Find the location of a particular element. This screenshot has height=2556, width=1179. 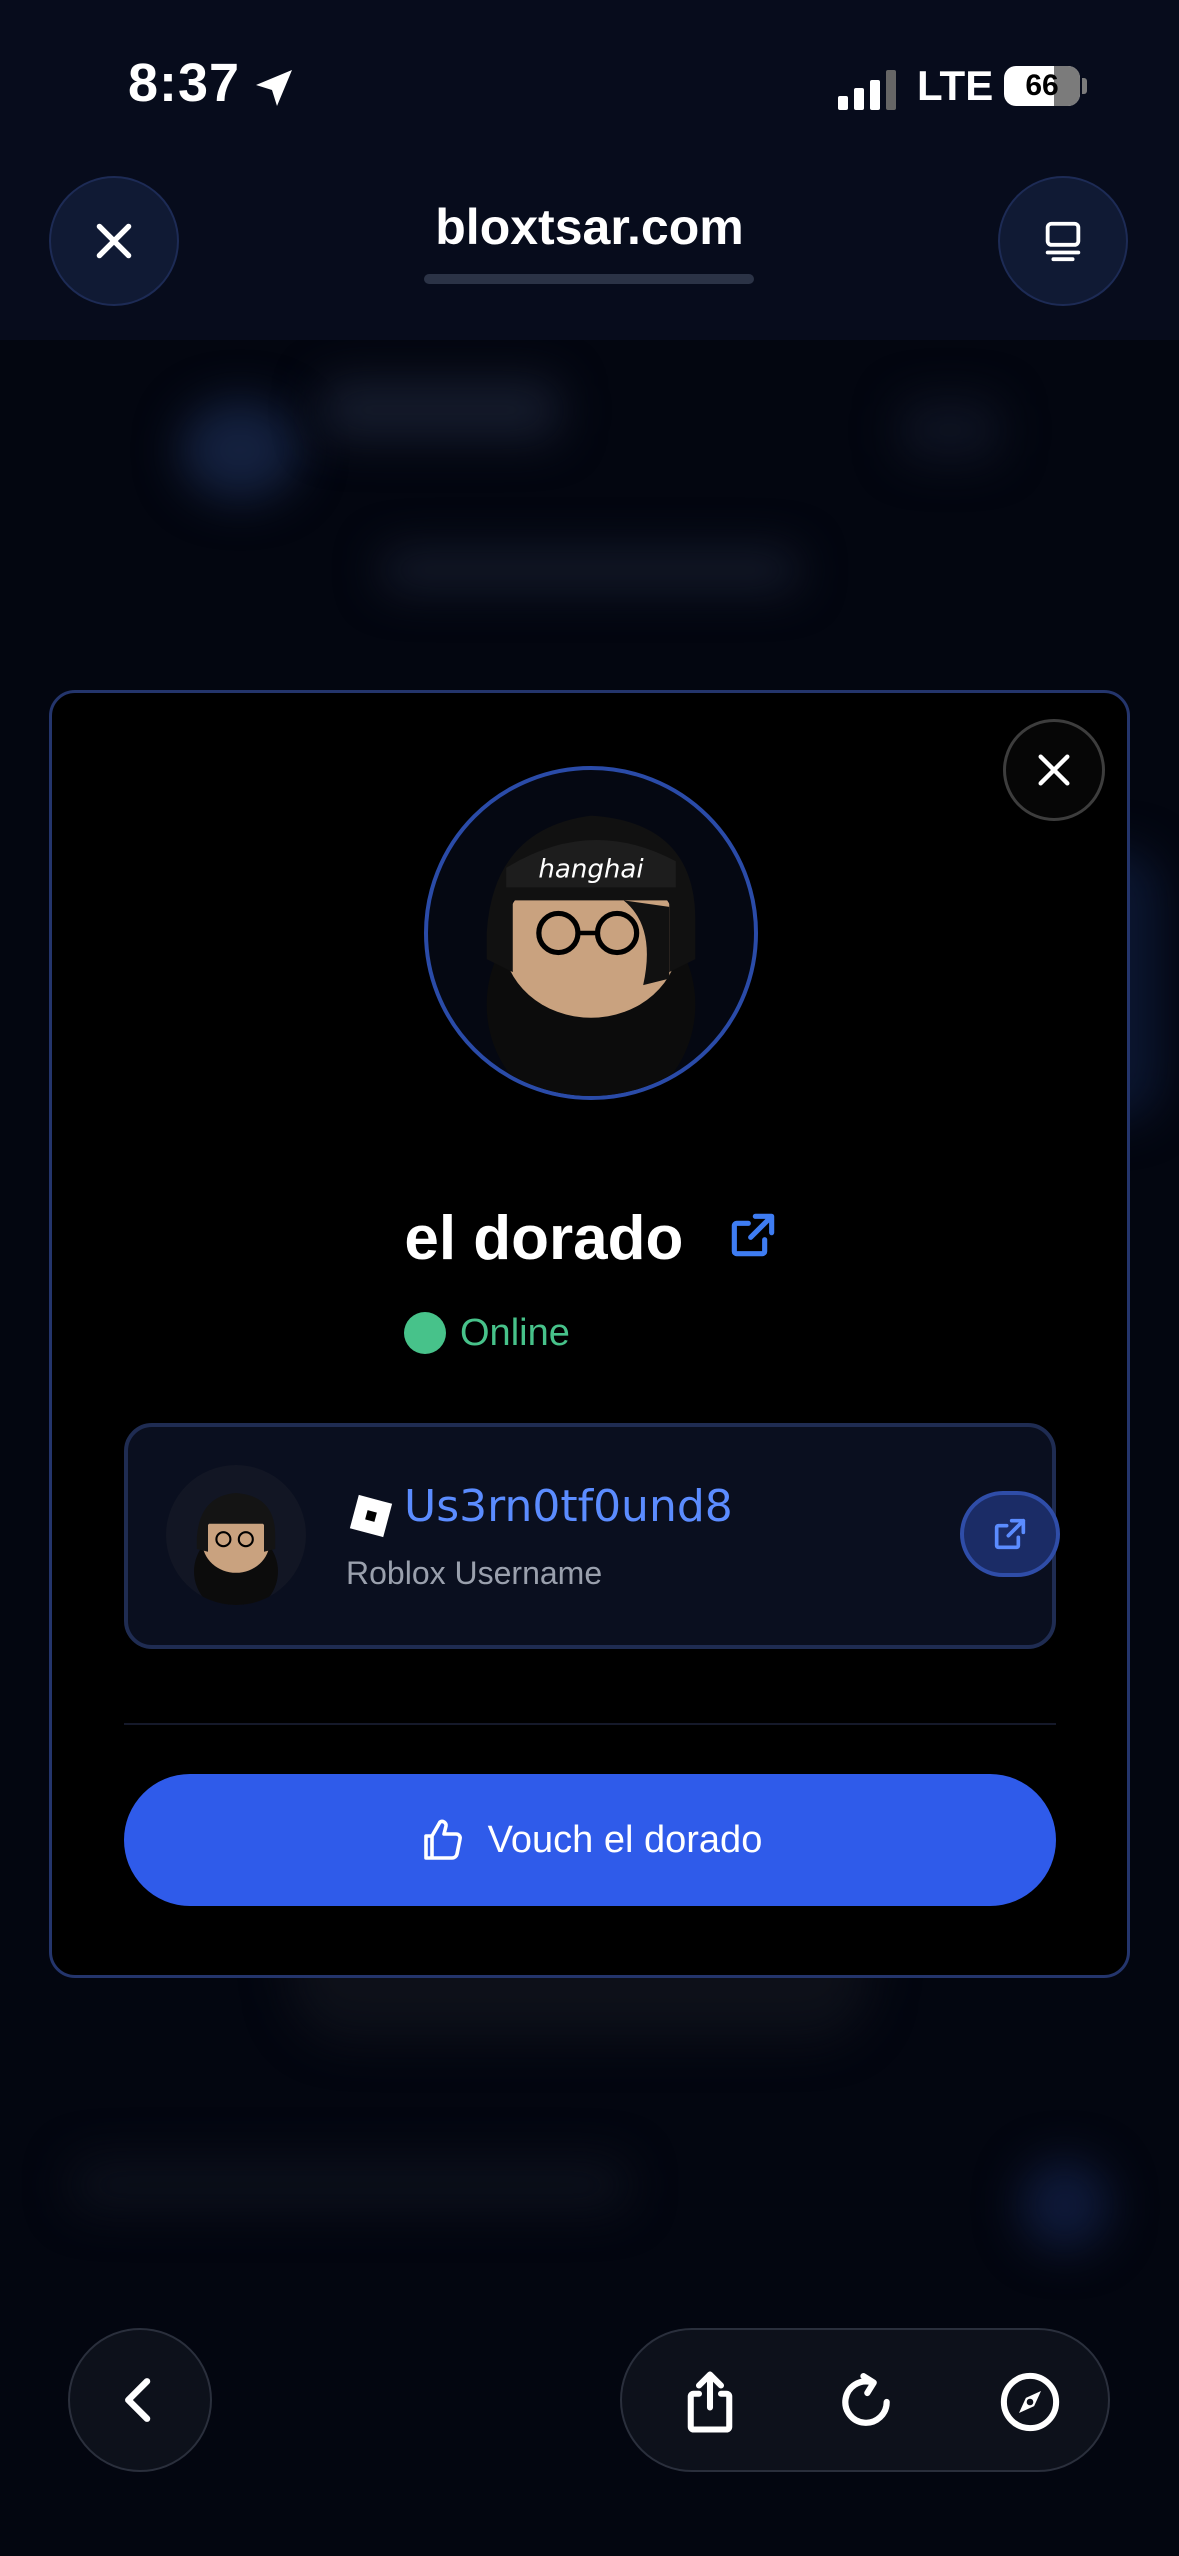

thumbs-up-icon is located at coordinates (442, 1839).